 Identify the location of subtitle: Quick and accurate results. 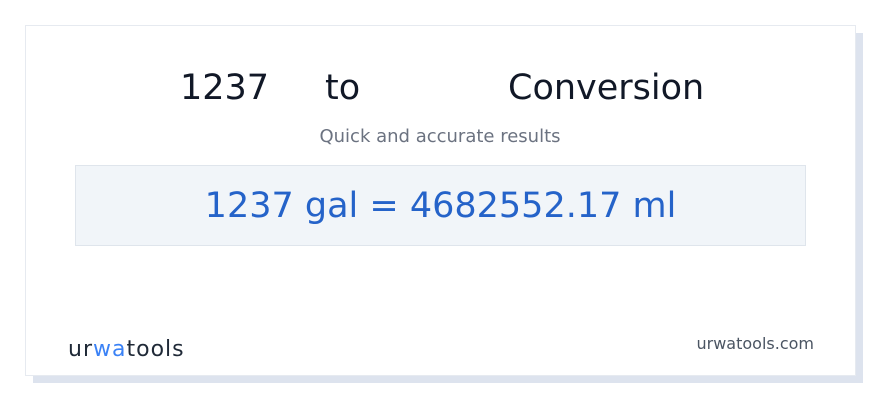
(440, 136).